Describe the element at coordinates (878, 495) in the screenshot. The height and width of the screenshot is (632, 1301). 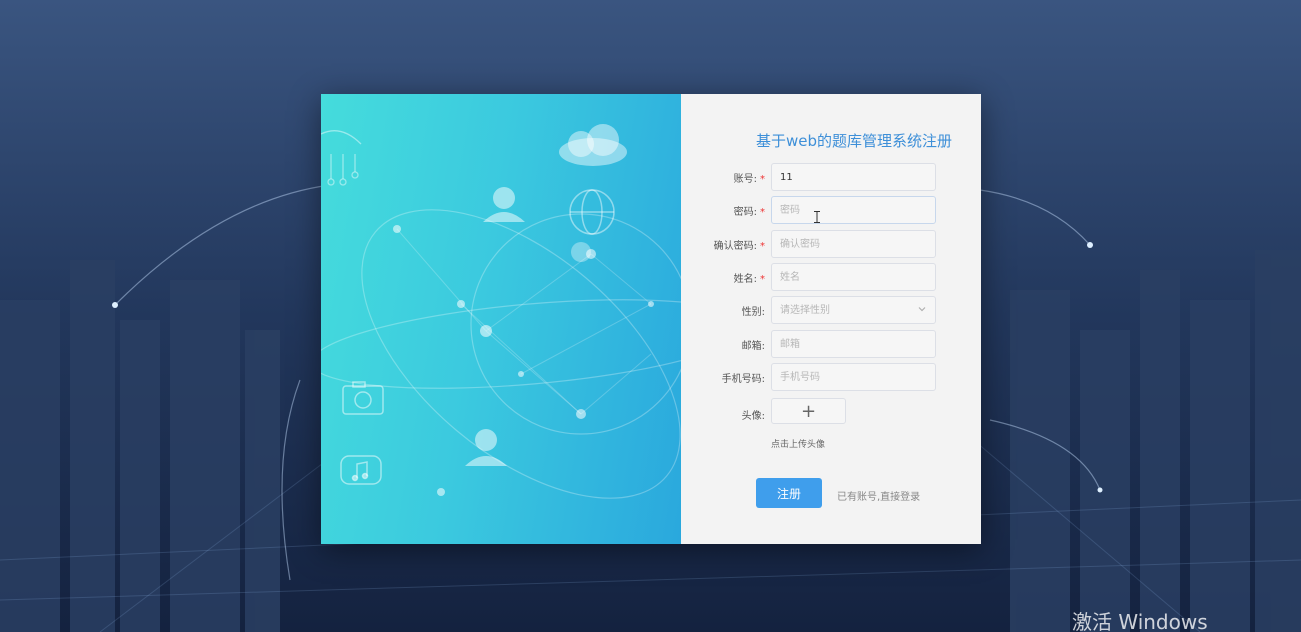
I see `login-link: 已有账号,直接登录` at that location.